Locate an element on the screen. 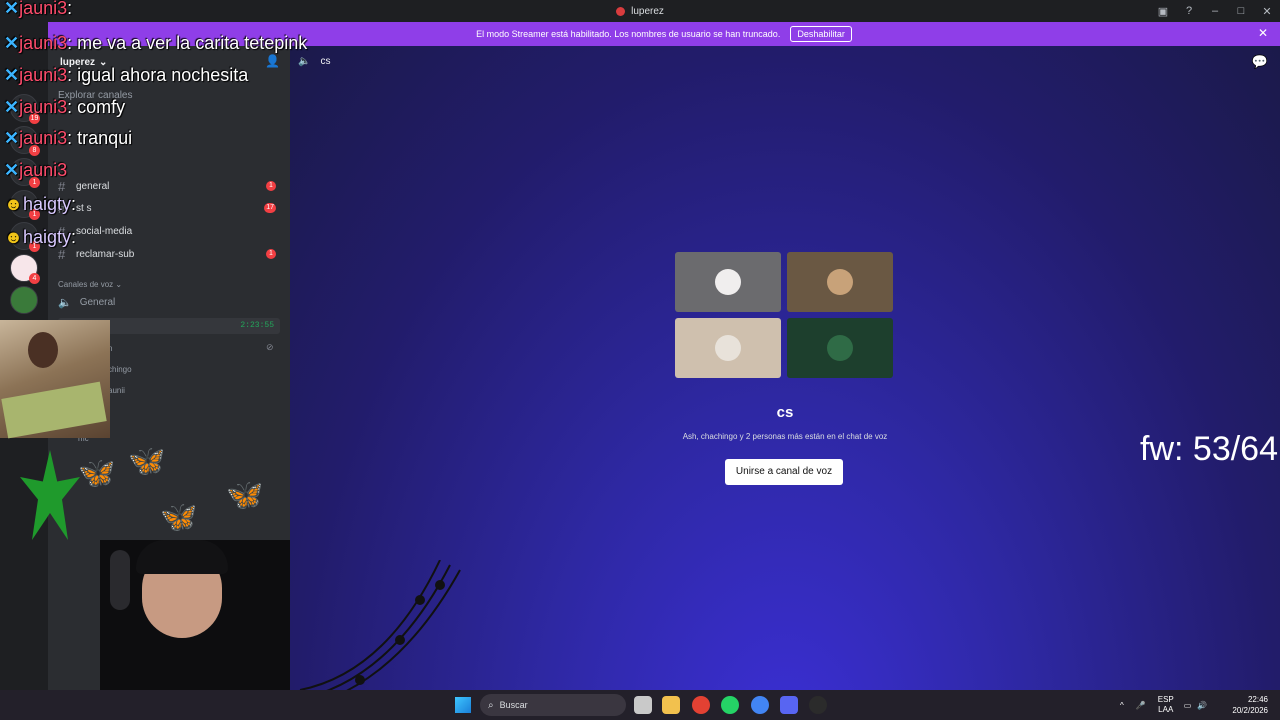 Image resolution: width=1280 pixels, height=720 pixels. server-icon: 4 is located at coordinates (25, 269).